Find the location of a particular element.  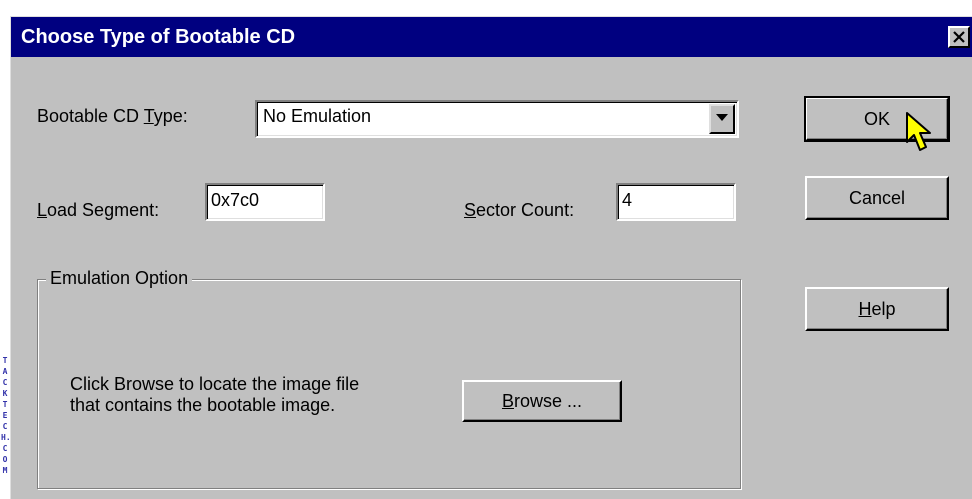

browse-button-accel: B is located at coordinates (507, 400).